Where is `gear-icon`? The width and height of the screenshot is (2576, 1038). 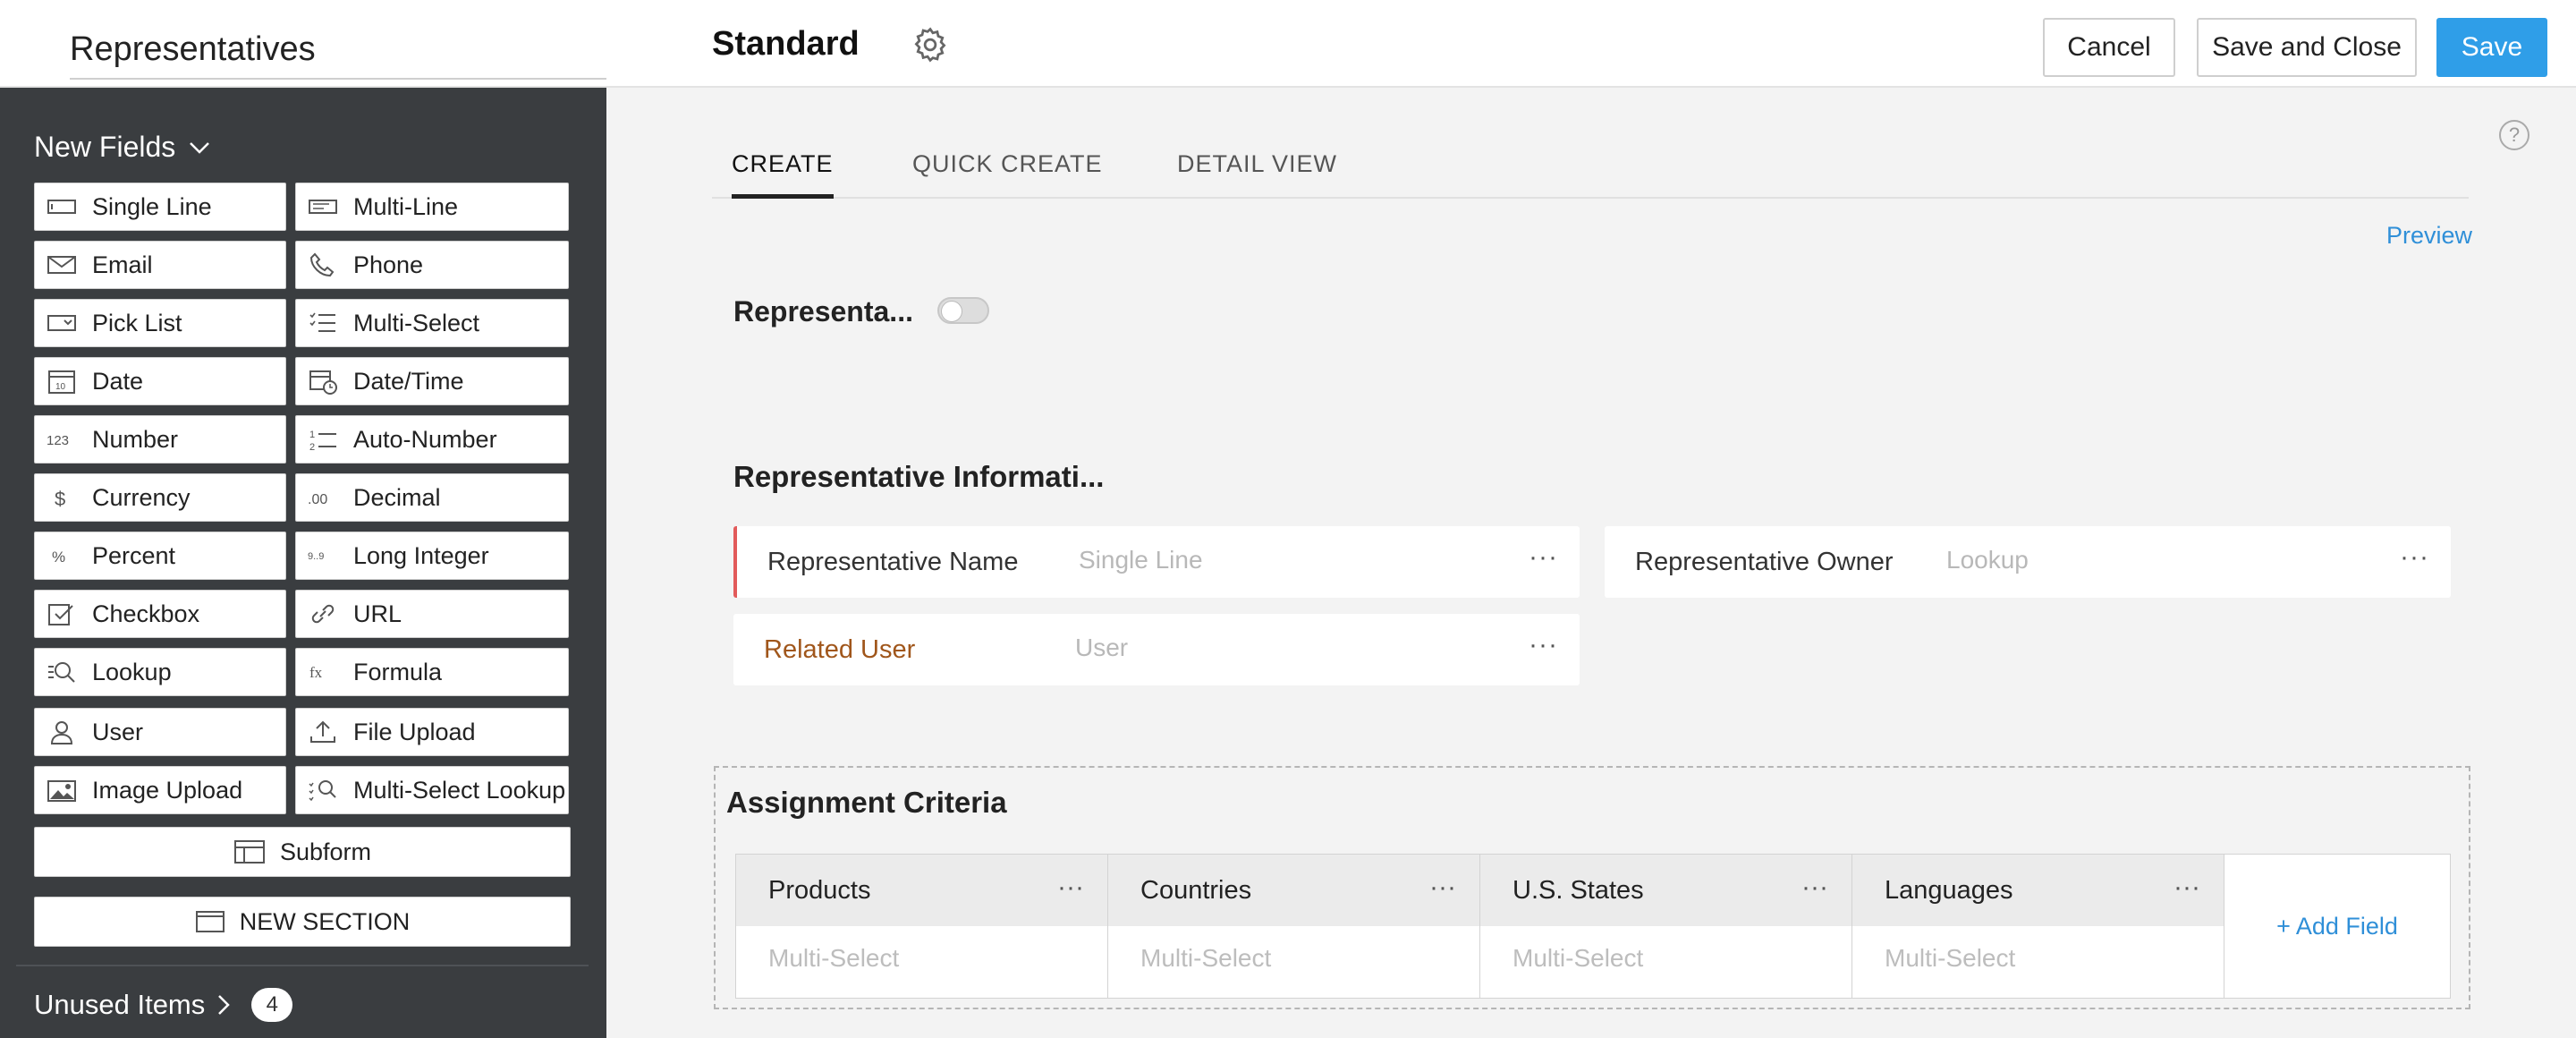 gear-icon is located at coordinates (930, 44).